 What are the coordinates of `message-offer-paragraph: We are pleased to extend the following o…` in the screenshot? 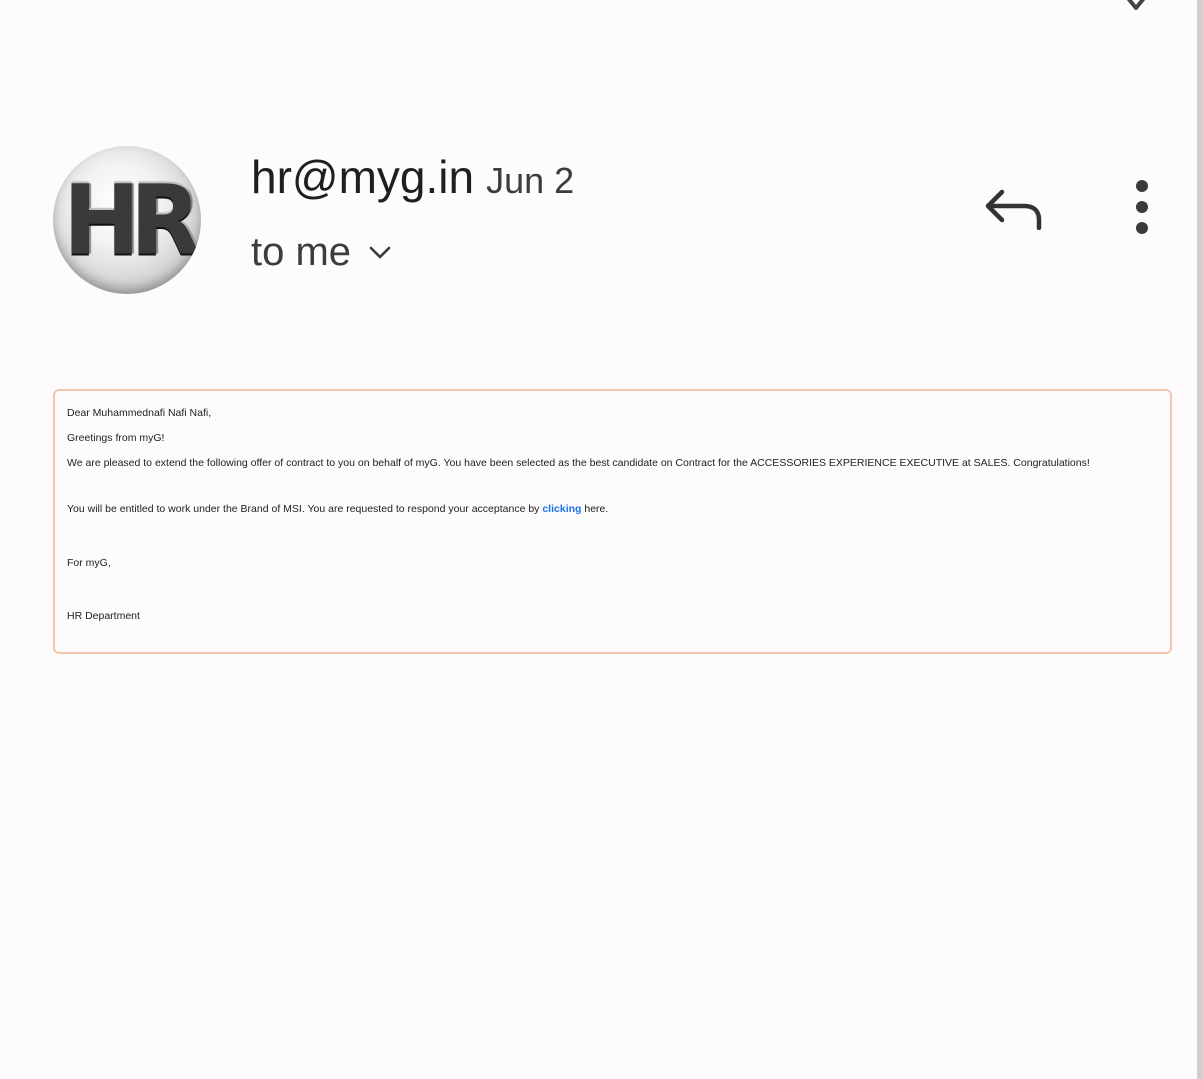 It's located at (578, 463).